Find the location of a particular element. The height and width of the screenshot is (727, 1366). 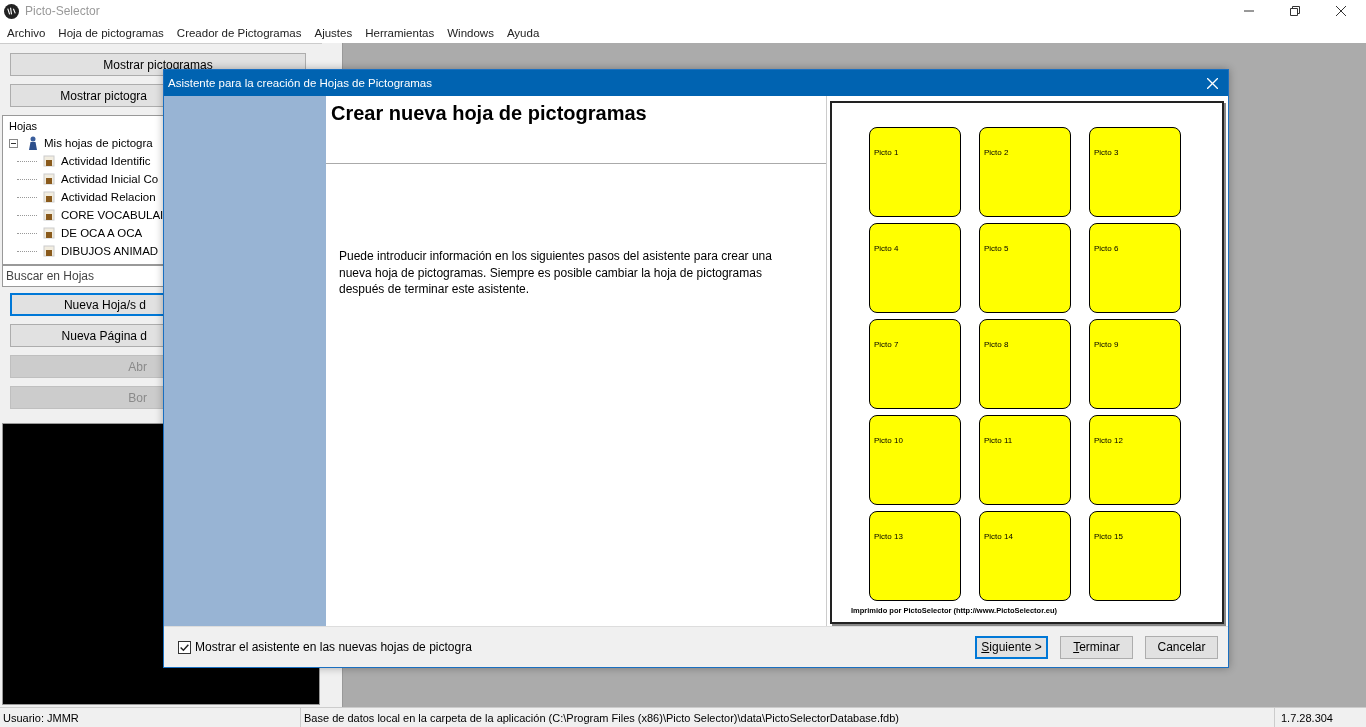

status-text: Usuario: JMMR is located at coordinates (150, 717).